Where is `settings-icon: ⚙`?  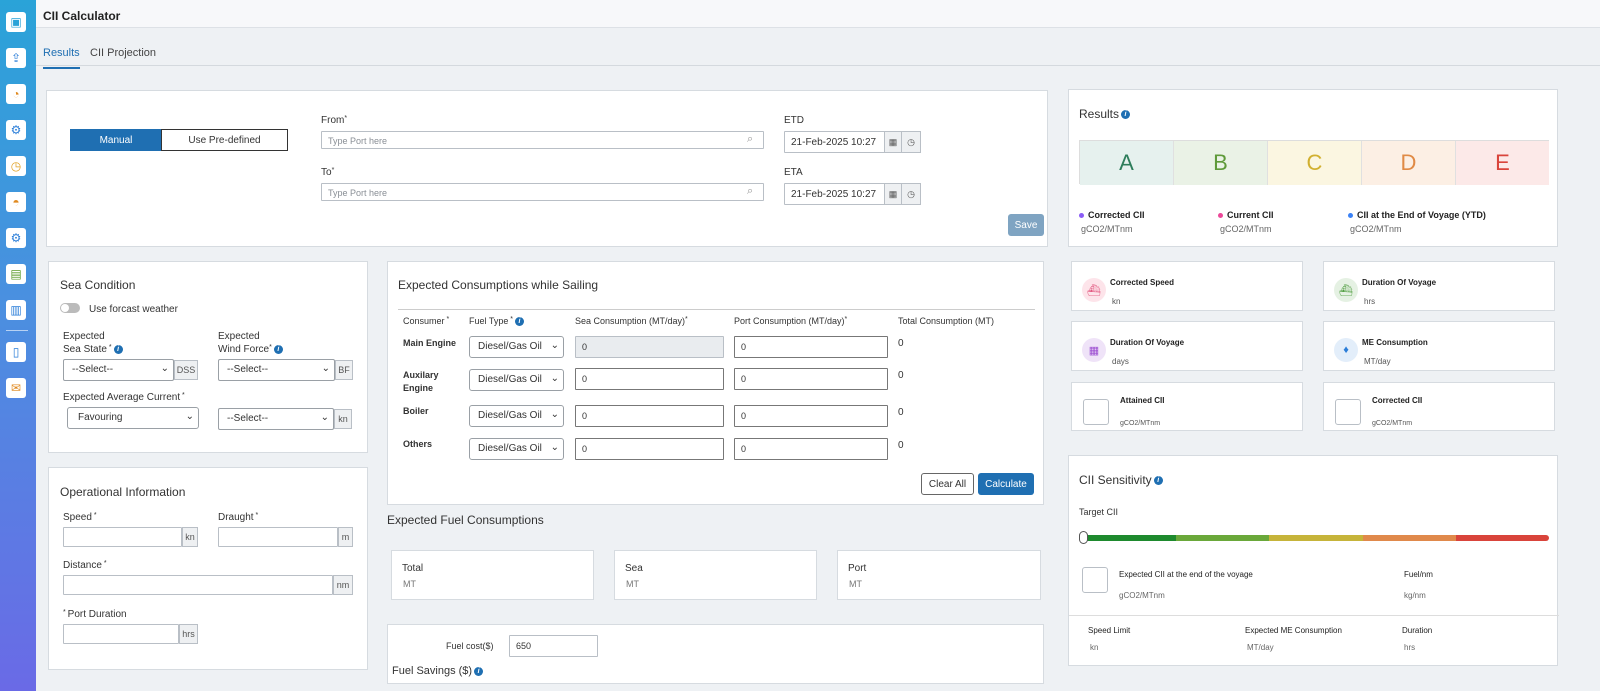
settings-icon: ⚙ is located at coordinates (16, 130).